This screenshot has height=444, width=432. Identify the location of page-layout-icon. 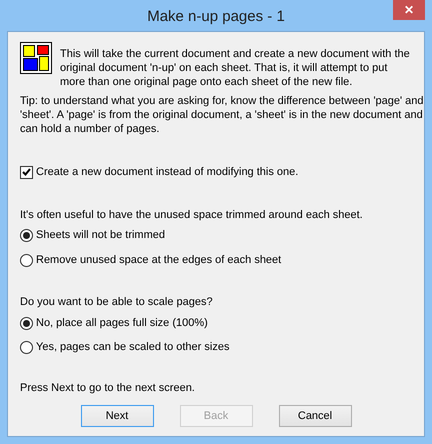
(36, 58).